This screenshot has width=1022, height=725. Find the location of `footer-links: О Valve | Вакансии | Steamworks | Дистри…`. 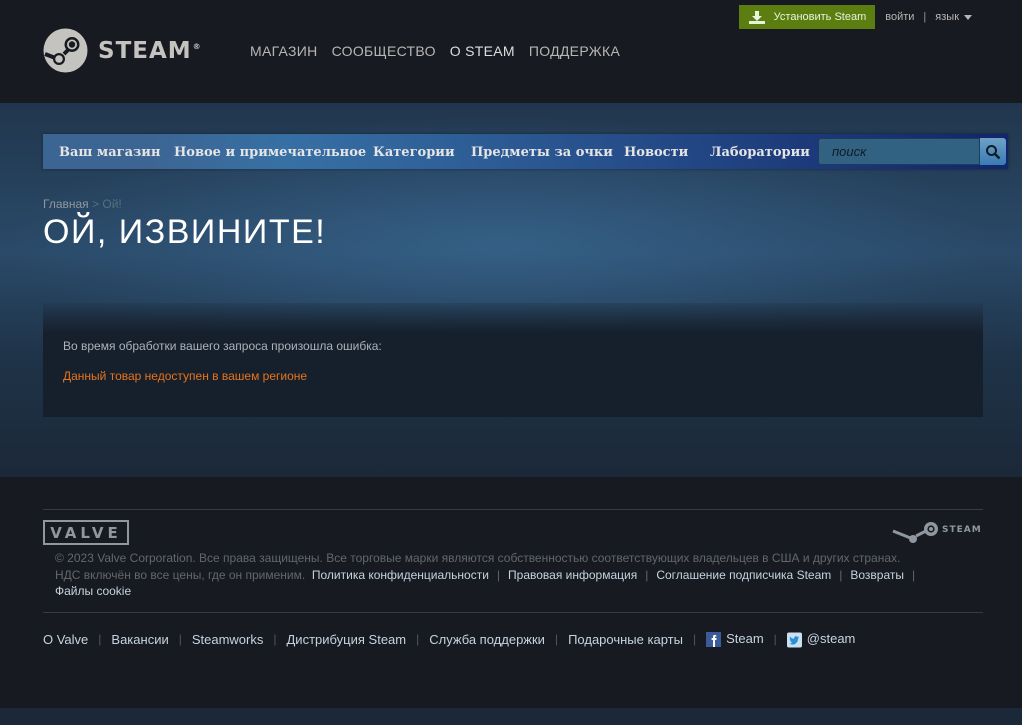

footer-links: О Valve | Вакансии | Steamworks | Дистри… is located at coordinates (449, 639).